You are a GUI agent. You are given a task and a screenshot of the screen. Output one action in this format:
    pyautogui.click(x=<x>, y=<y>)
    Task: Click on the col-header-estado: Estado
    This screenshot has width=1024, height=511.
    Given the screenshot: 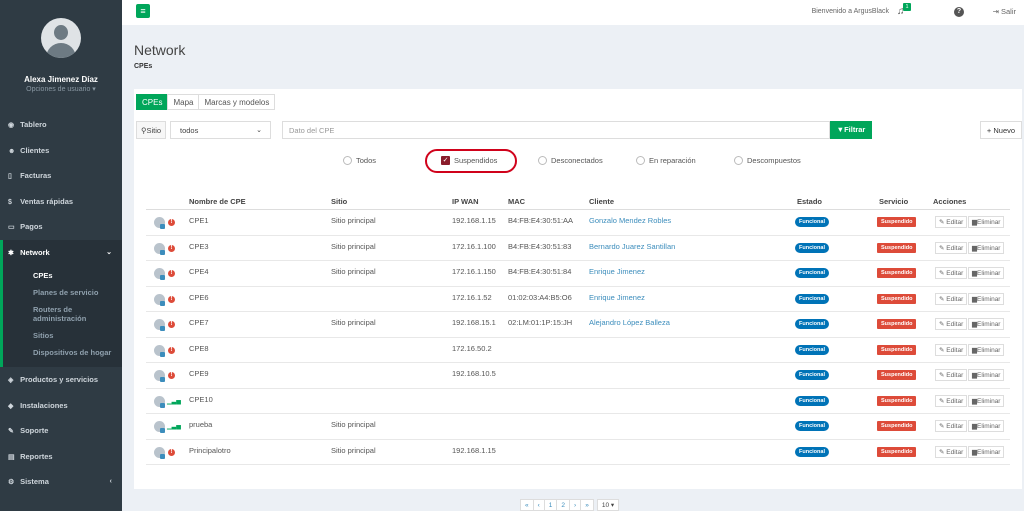 What is the action you would take?
    pyautogui.click(x=809, y=201)
    